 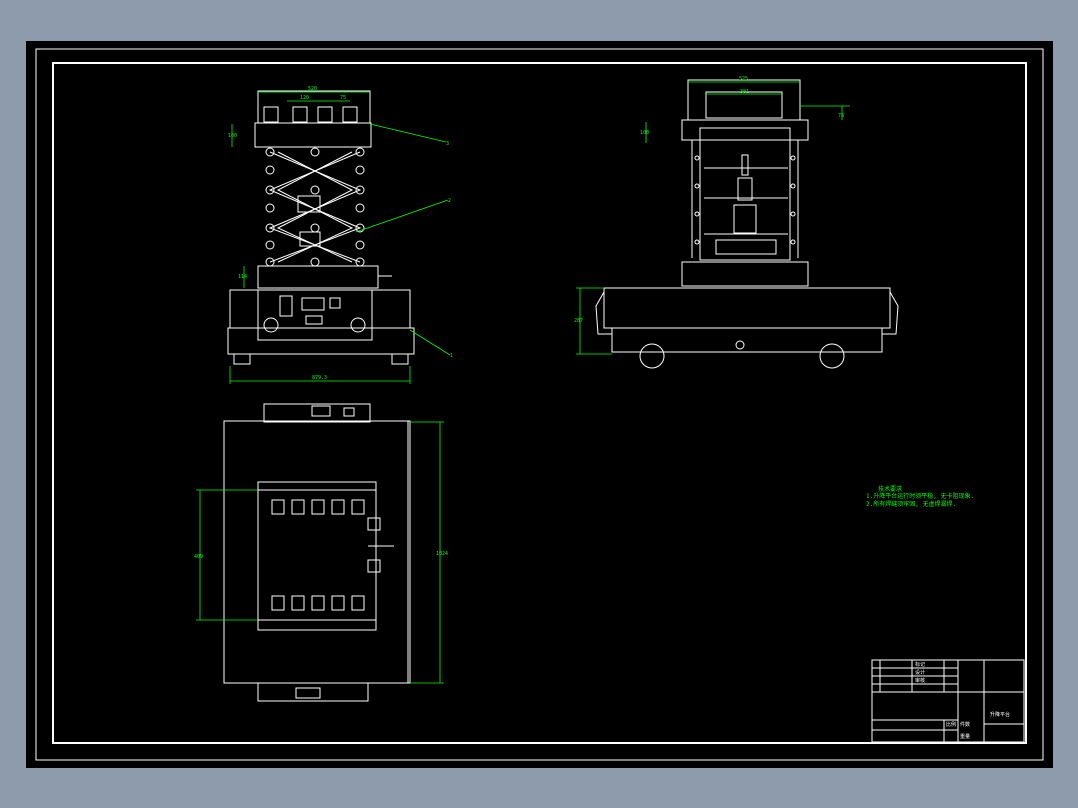 I want to click on dim-side-base-height: 114, so click(x=242, y=277).